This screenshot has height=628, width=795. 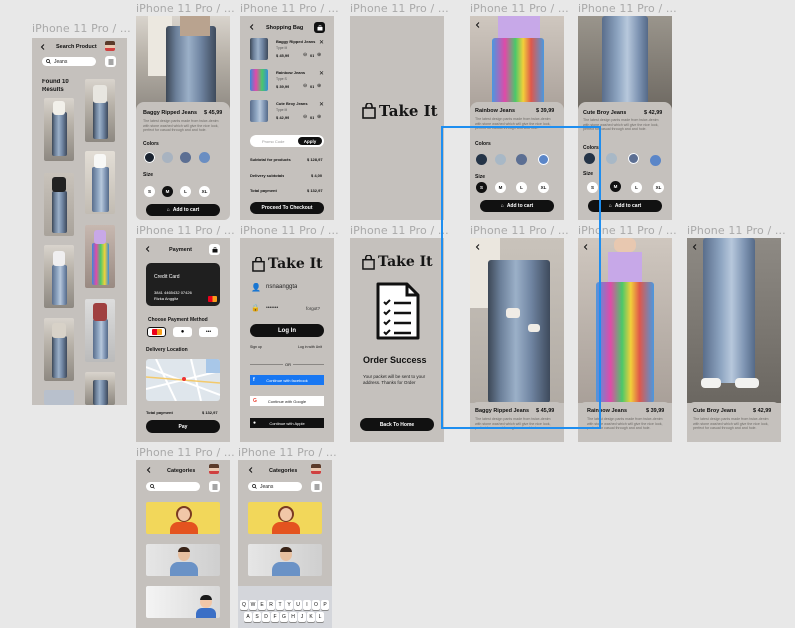 I want to click on keyboard-key: T, so click(x=280, y=605).